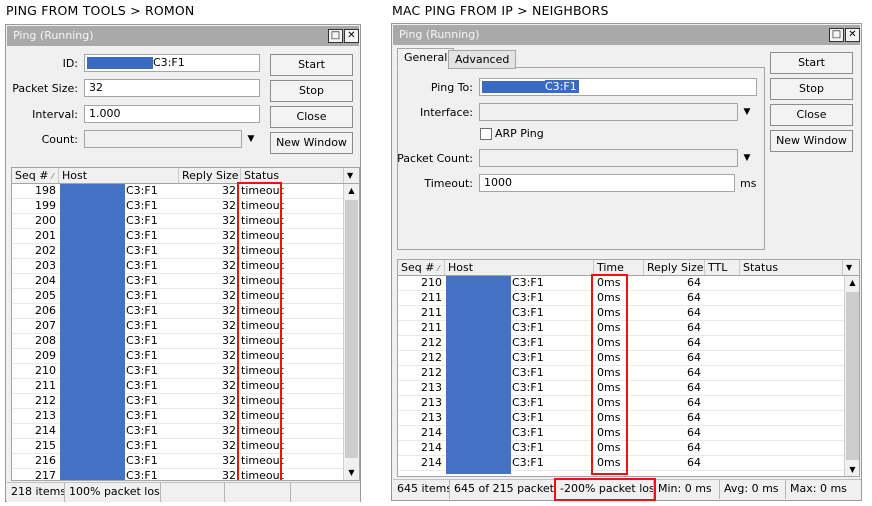  What do you see at coordinates (486, 134) in the screenshot?
I see `arp-ping-checkbox` at bounding box center [486, 134].